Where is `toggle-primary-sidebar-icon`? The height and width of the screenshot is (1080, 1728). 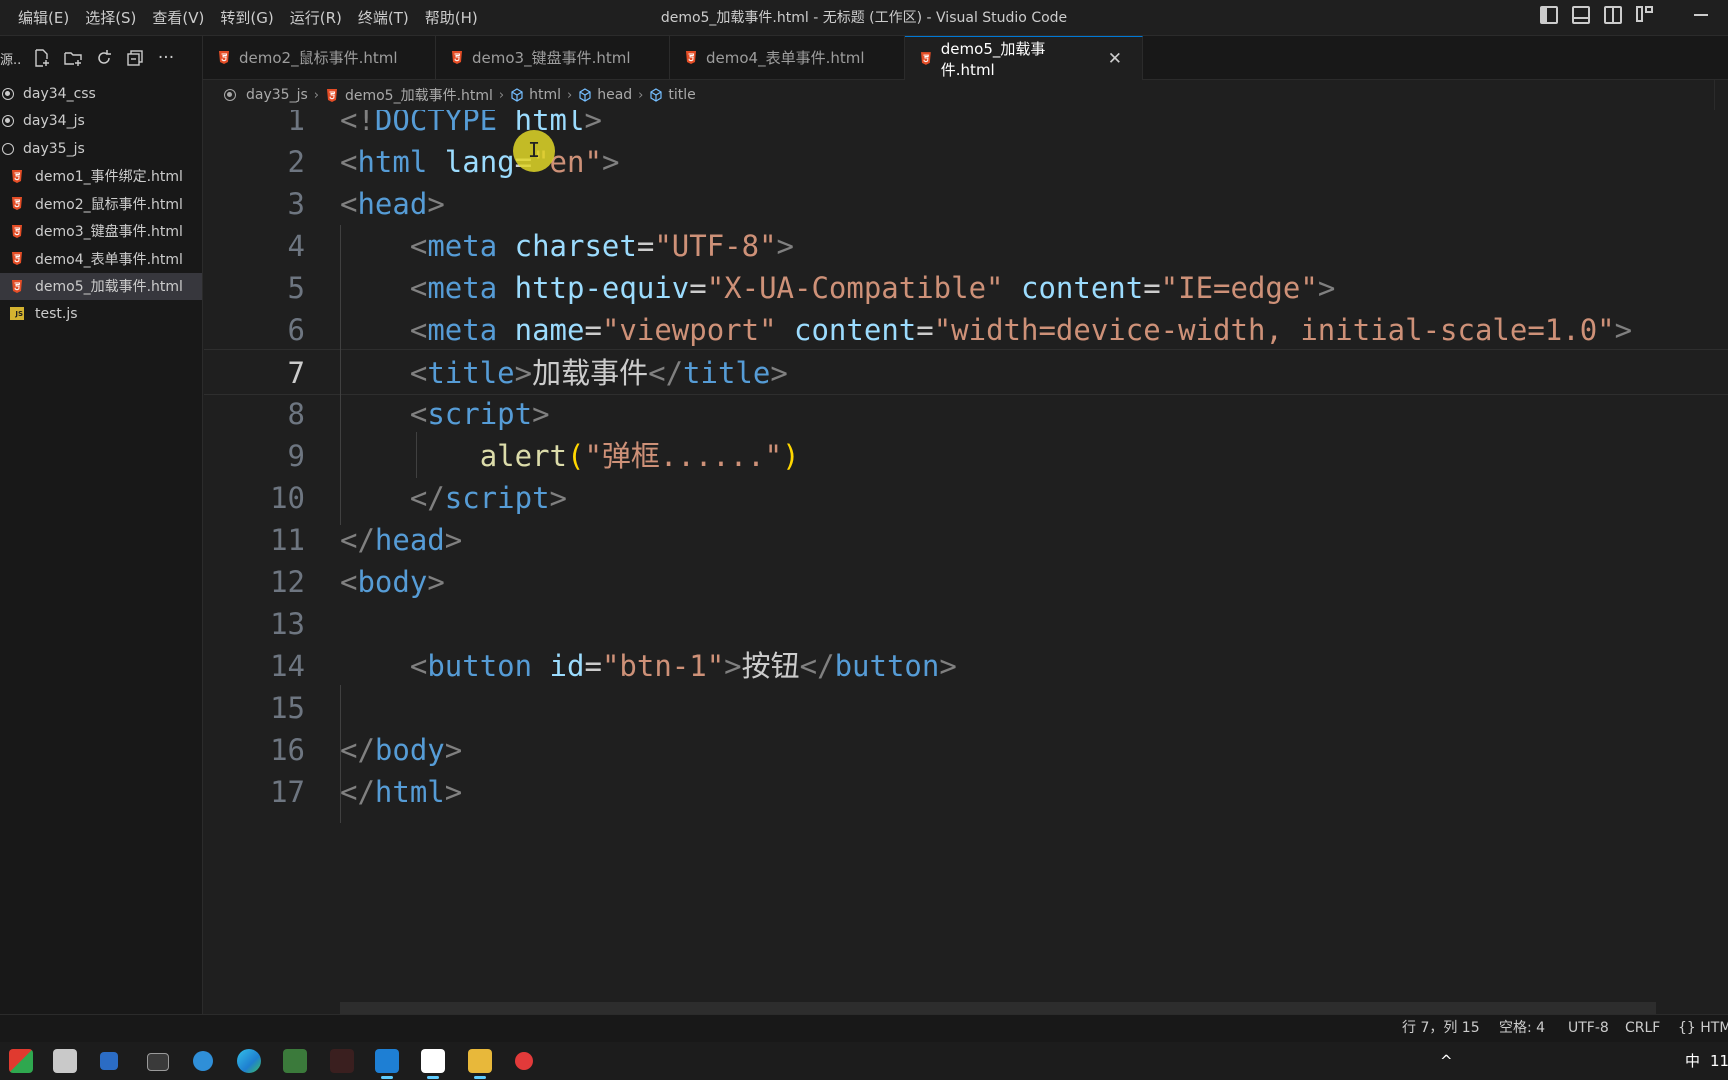 toggle-primary-sidebar-icon is located at coordinates (1549, 15).